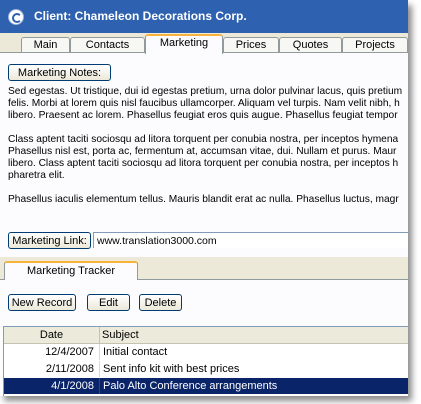  Describe the element at coordinates (135, 352) in the screenshot. I see `row-subject: Initial contact` at that location.